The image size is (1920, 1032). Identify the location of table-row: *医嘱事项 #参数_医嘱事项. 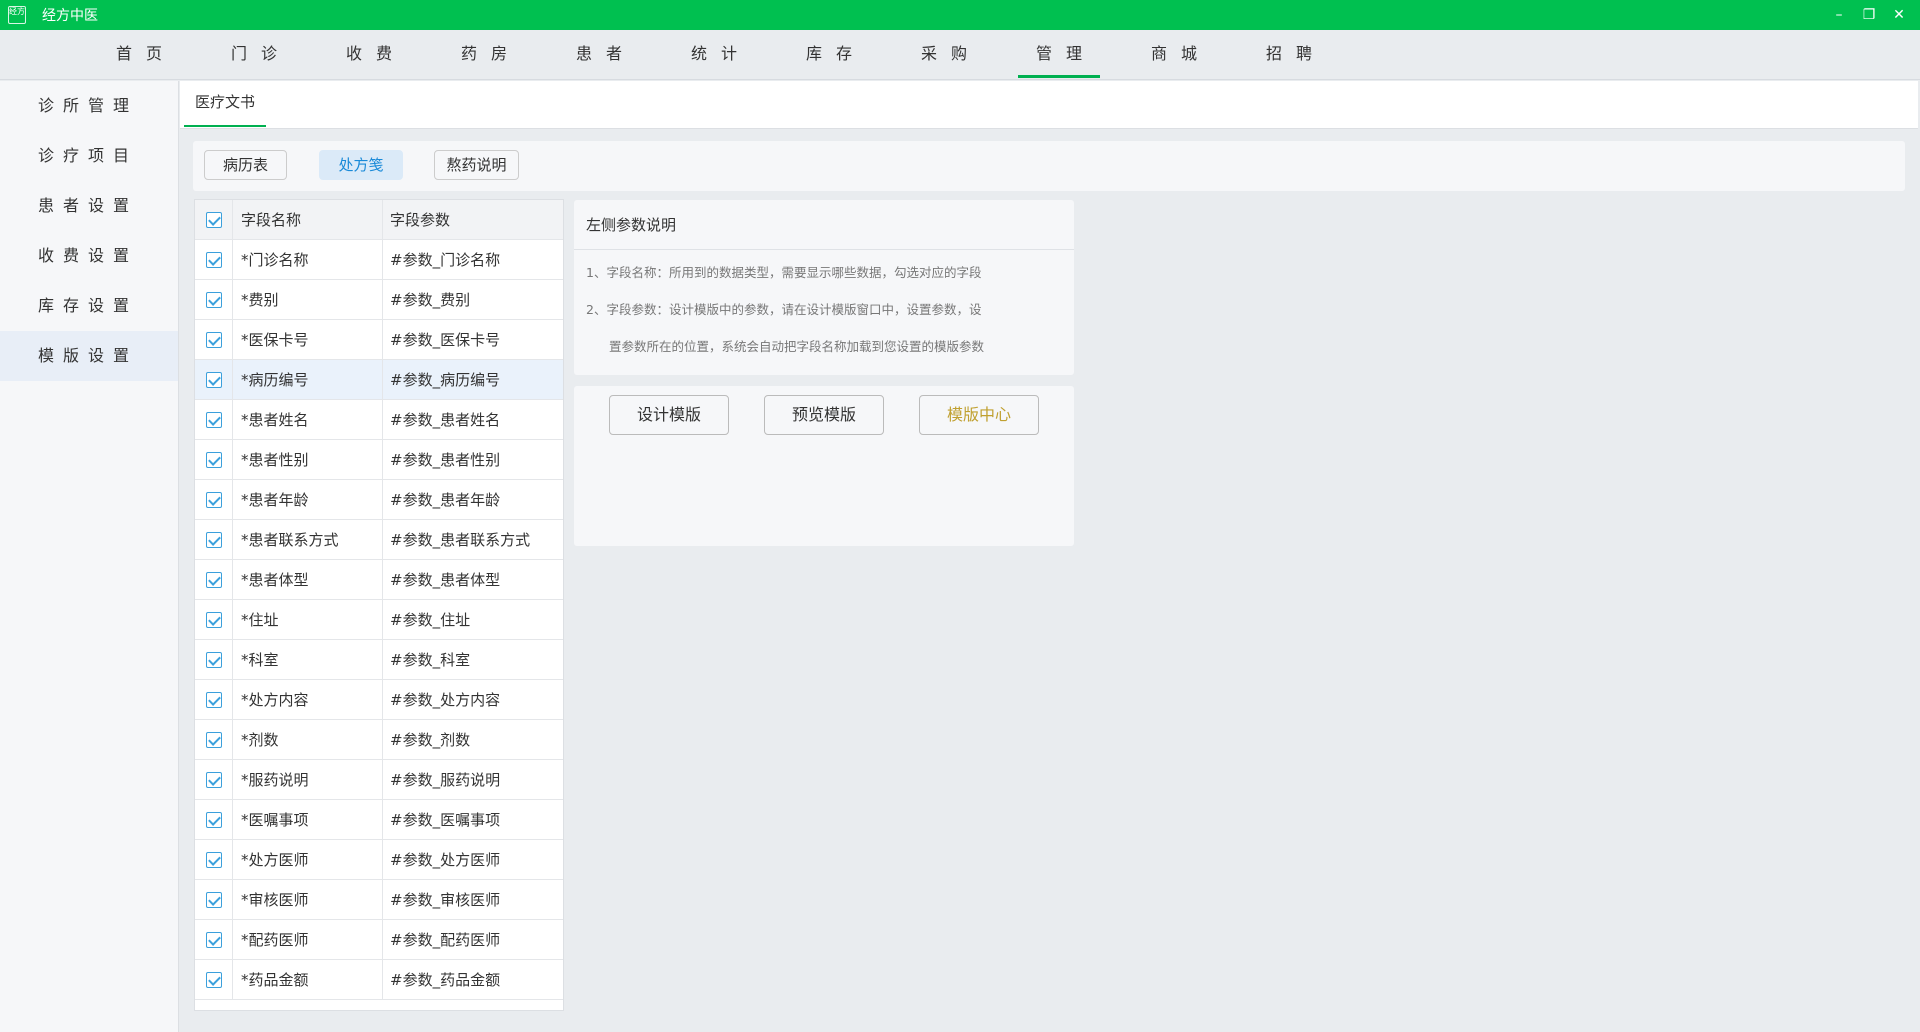
(379, 819).